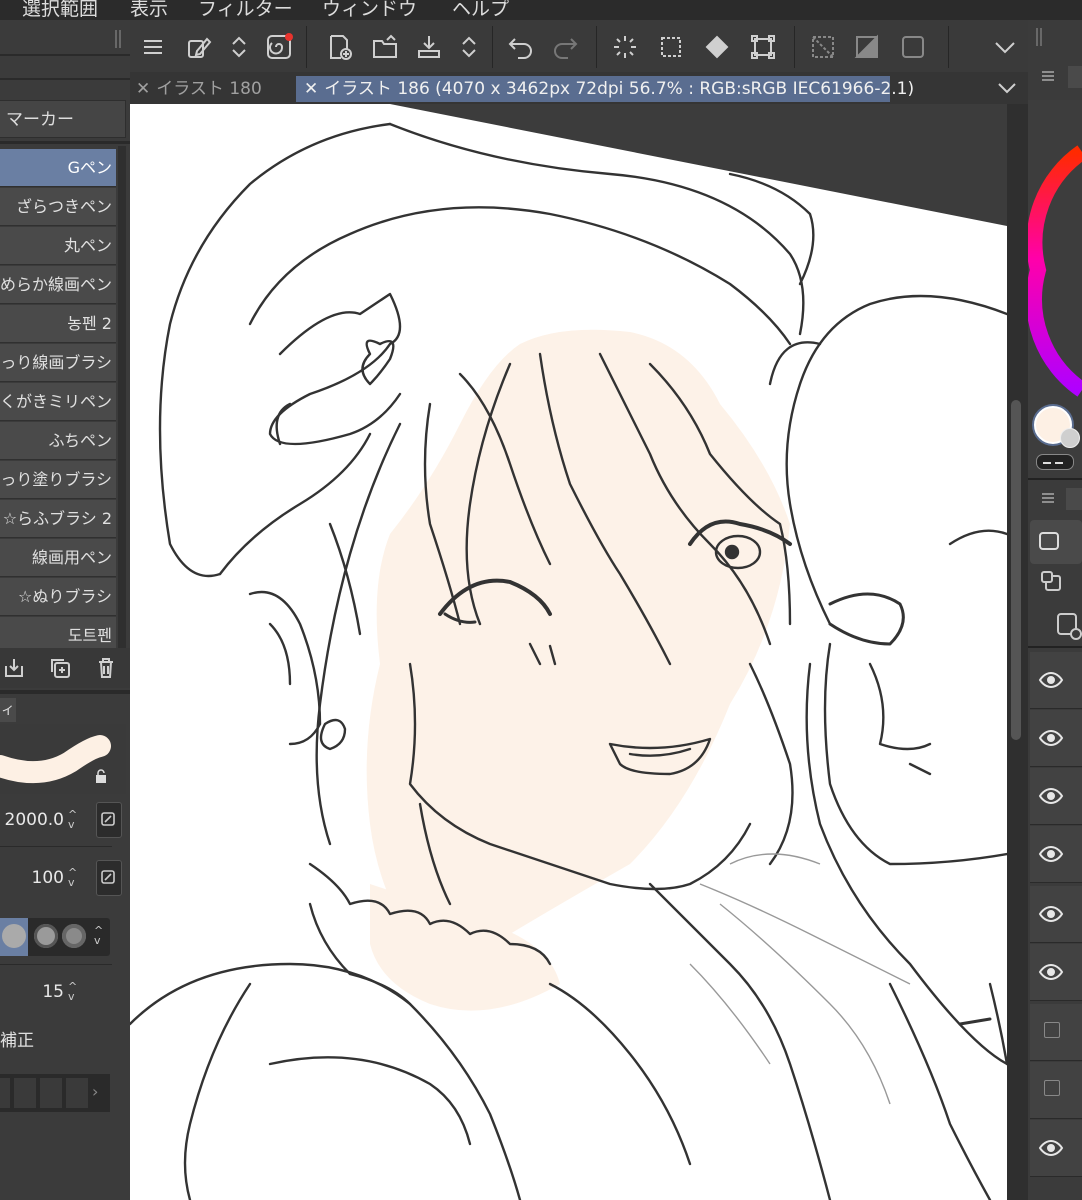 The image size is (1082, 1200). Describe the element at coordinates (58, 402) in the screenshot. I see `list-item: くがきミリペン` at that location.